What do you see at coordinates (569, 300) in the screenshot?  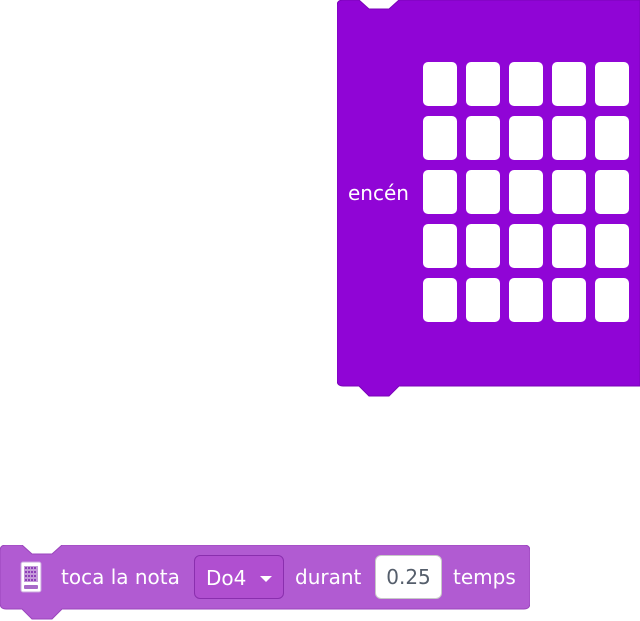 I see `led-cell-r5-c4` at bounding box center [569, 300].